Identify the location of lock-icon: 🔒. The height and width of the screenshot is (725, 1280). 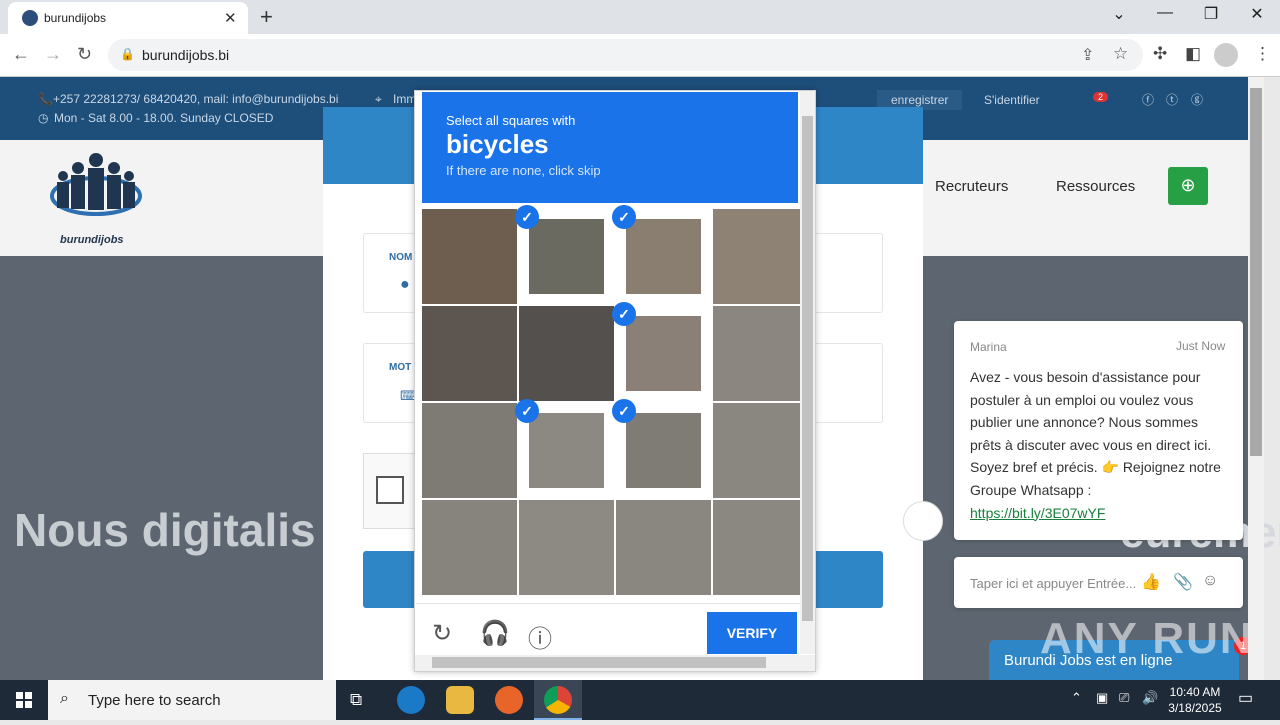
(127, 54).